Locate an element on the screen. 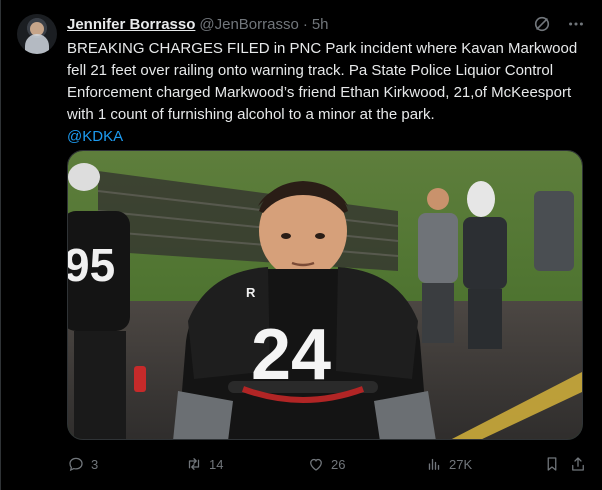 Image resolution: width=602 pixels, height=490 pixels. trash-can is located at coordinates (554, 231).